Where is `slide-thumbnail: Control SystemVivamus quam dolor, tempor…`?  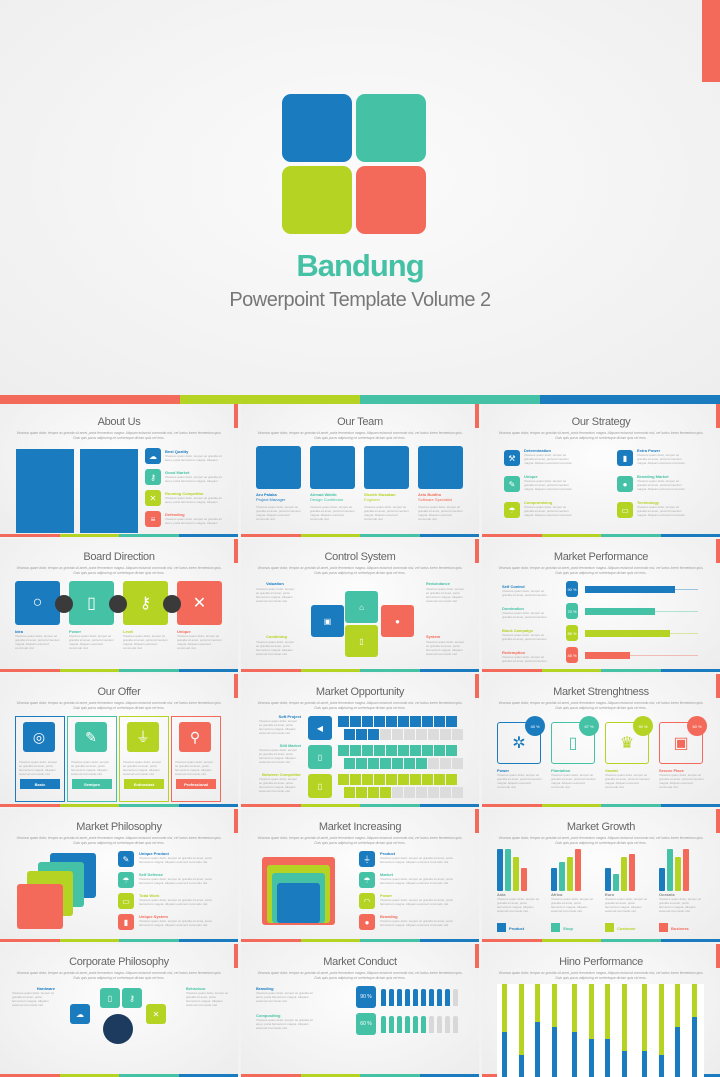
slide-thumbnail: Control SystemVivamus quam dolor, tempor… is located at coordinates (360, 605).